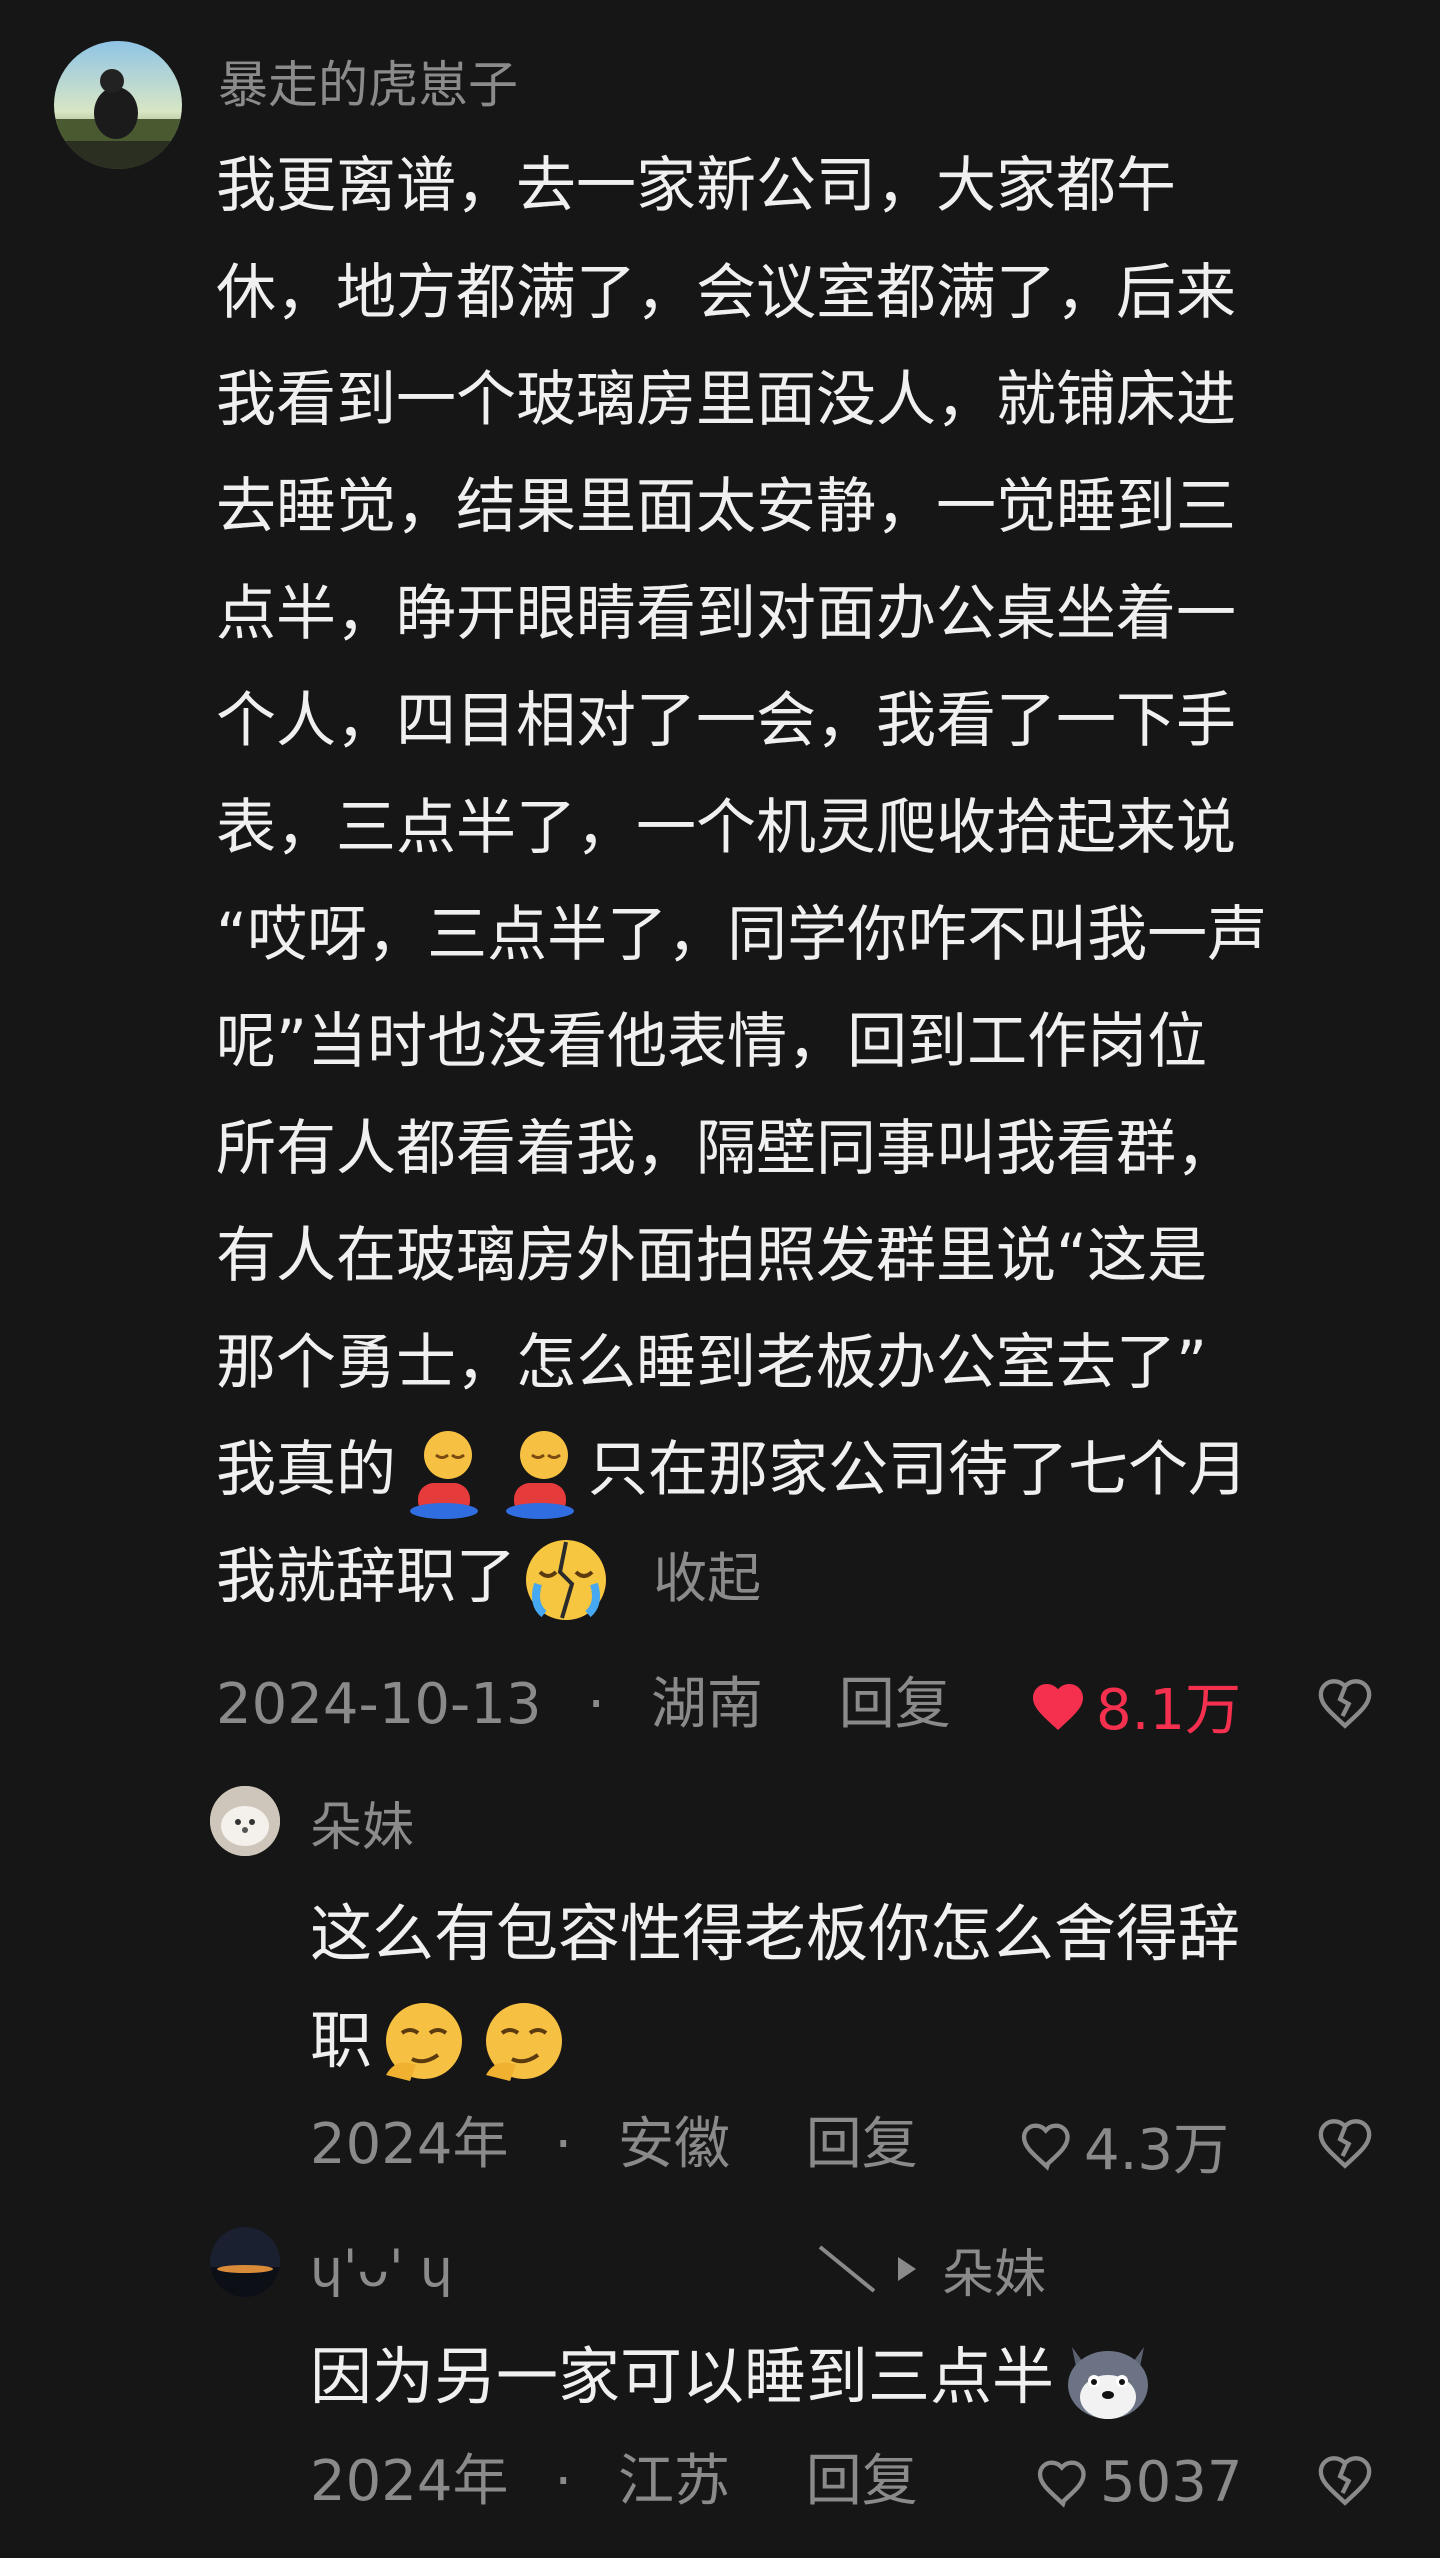 The image size is (1440, 2558). What do you see at coordinates (368, 85) in the screenshot?
I see `comment-username: 暴走的虎崽子` at bounding box center [368, 85].